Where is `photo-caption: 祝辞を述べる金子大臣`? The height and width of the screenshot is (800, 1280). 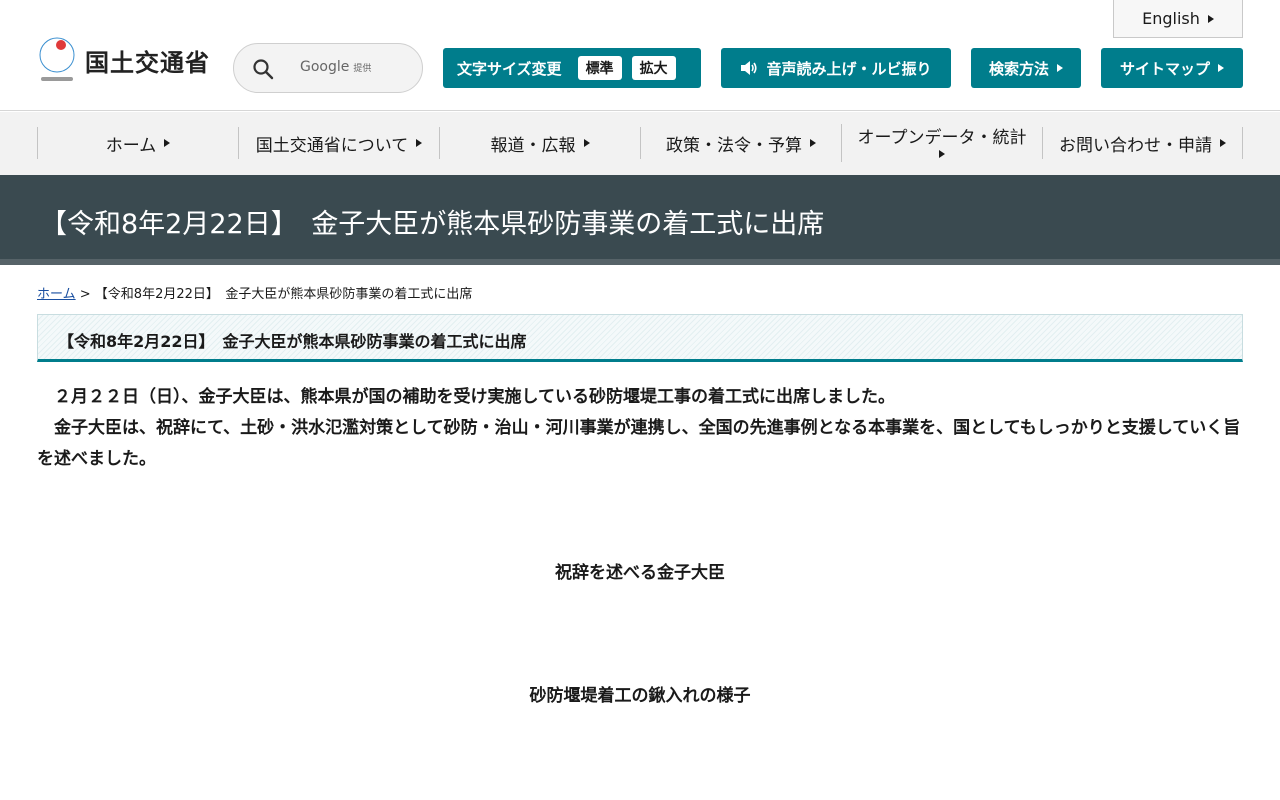 photo-caption: 祝辞を述べる金子大臣 is located at coordinates (640, 573).